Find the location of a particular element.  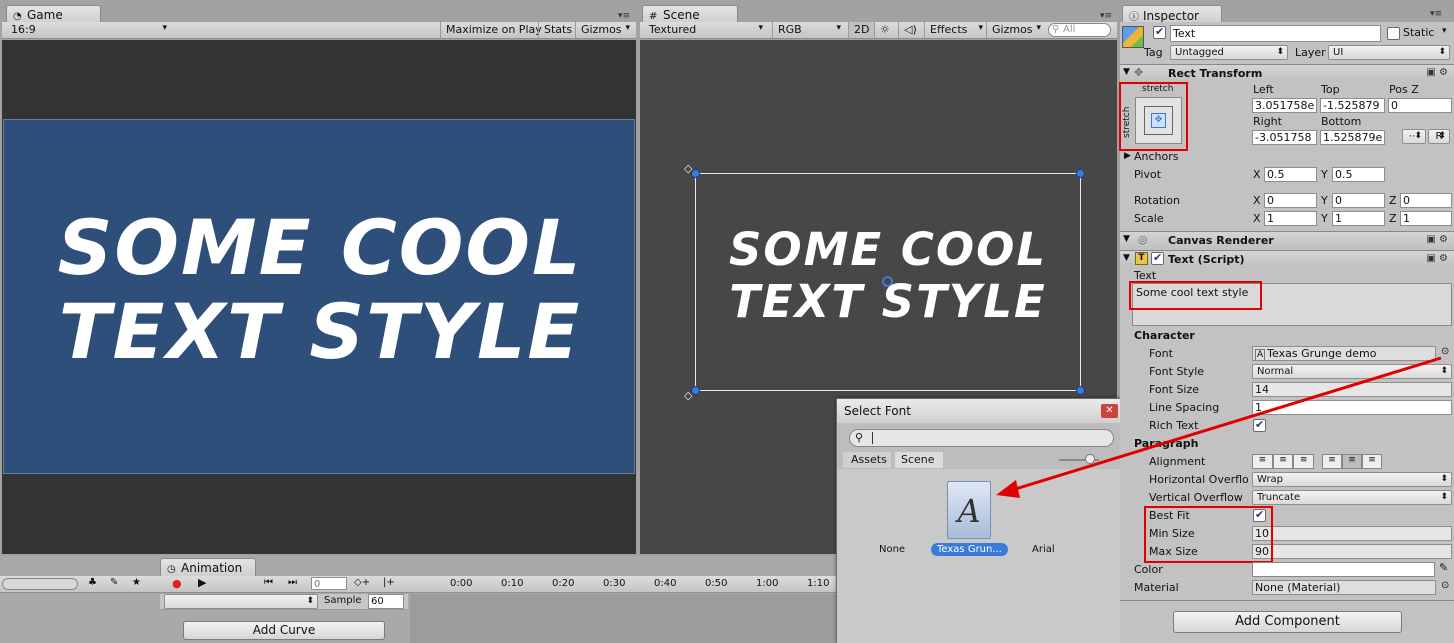

draw-mode-dropdown: Textured is located at coordinates (705, 30).